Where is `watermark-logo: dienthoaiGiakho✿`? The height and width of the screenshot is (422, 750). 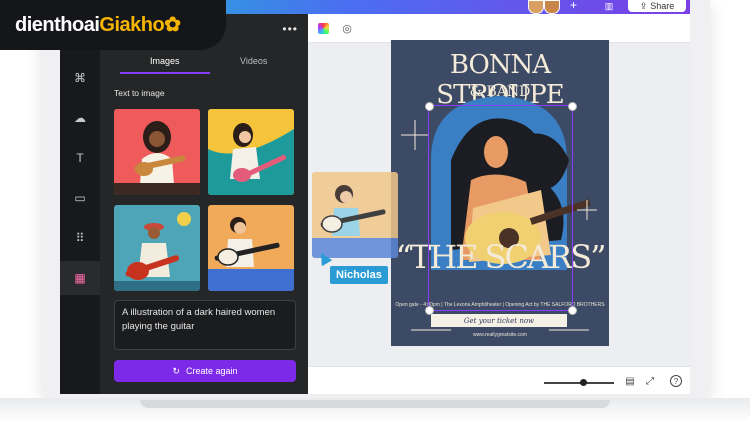
watermark-logo: dienthoaiGiakho✿ is located at coordinates (113, 25).